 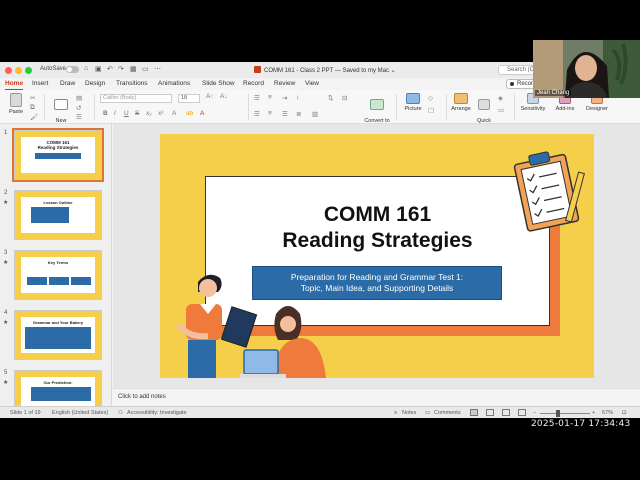 What do you see at coordinates (79, 98) in the screenshot?
I see `layout-icon: ▤` at bounding box center [79, 98].